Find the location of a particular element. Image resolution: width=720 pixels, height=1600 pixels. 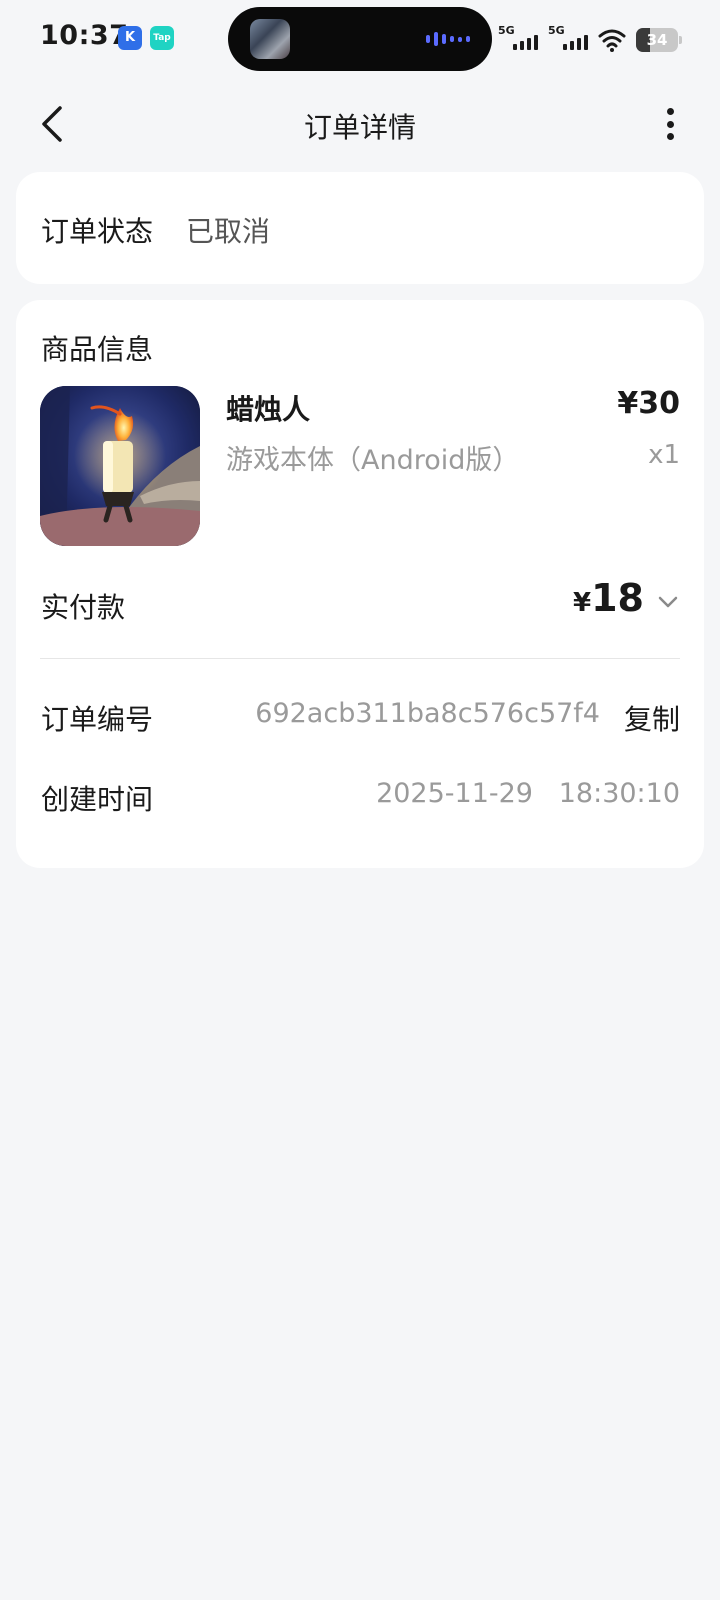

wifi-icon is located at coordinates (612, 40).